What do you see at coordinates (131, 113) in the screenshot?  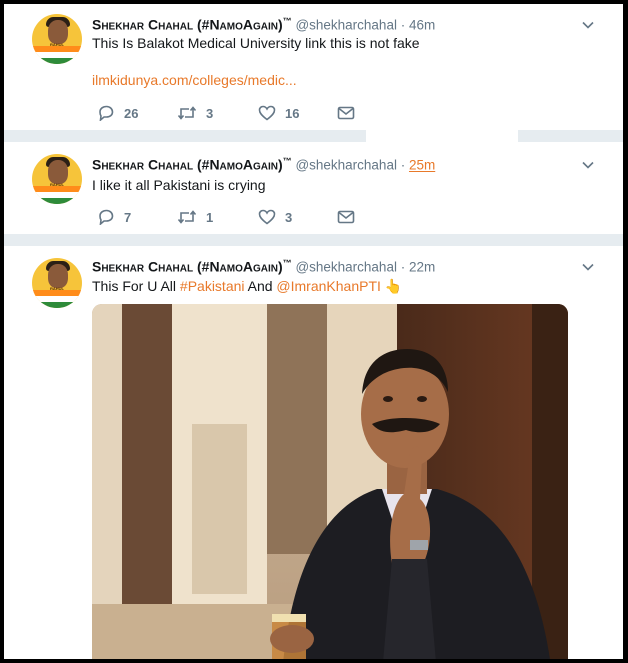 I see `reply-count: 26` at bounding box center [131, 113].